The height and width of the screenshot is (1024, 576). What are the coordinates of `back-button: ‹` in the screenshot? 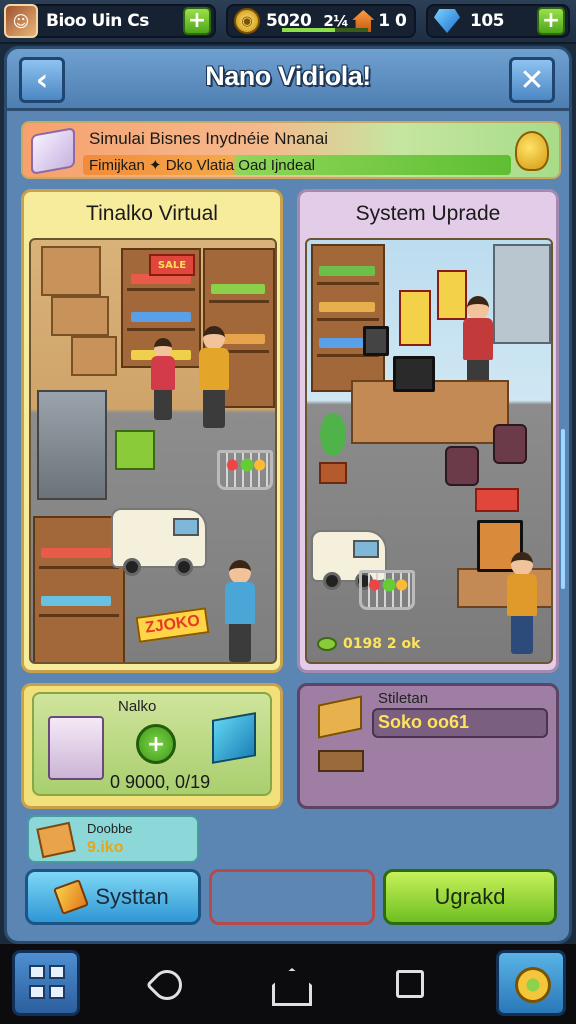 It's located at (42, 80).